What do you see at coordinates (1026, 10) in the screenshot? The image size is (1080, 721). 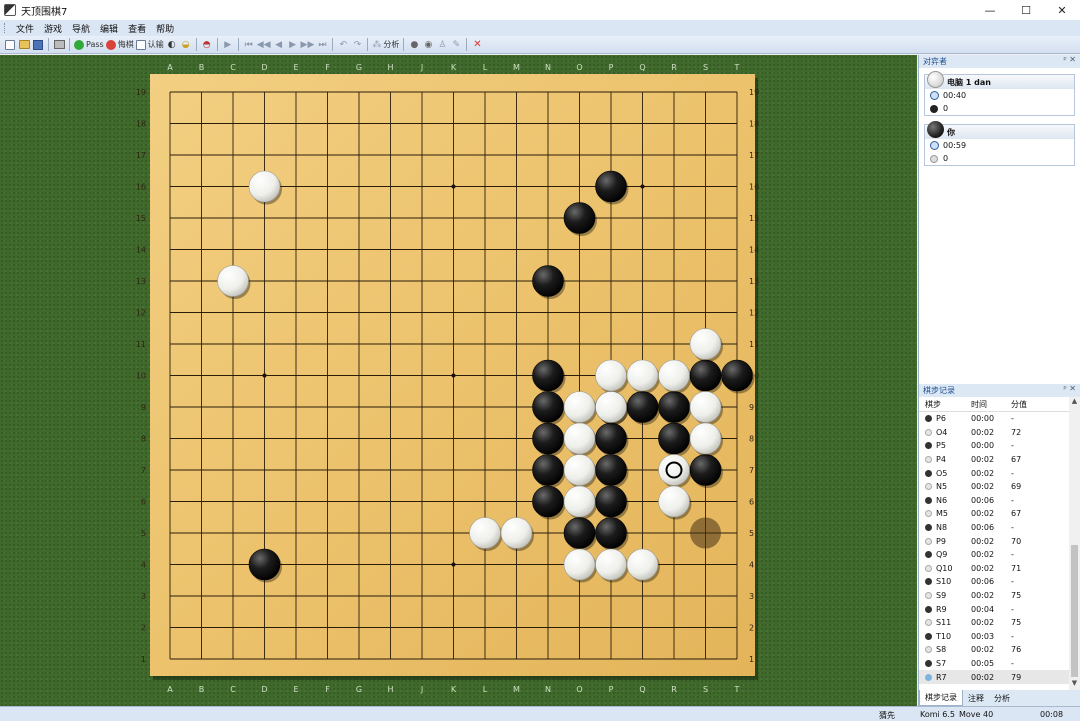 I see `maximize-button: ☐` at bounding box center [1026, 10].